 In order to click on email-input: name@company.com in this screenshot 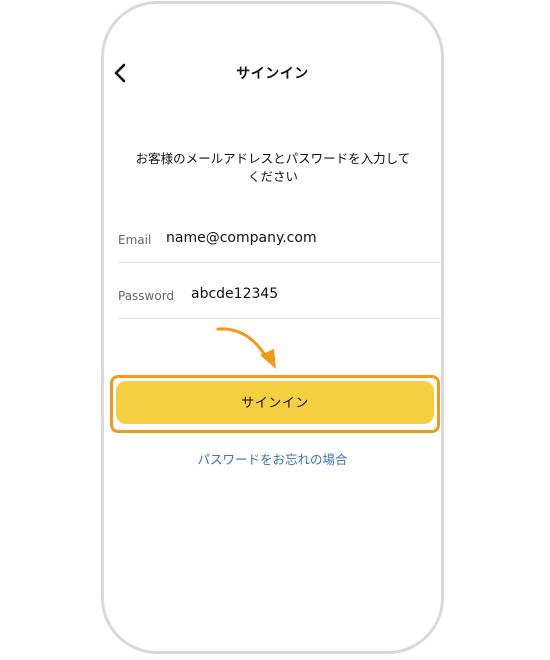, I will do `click(241, 238)`.